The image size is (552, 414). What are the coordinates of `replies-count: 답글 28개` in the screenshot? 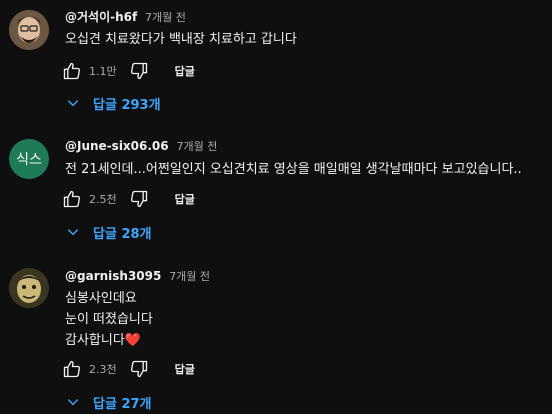 It's located at (122, 234).